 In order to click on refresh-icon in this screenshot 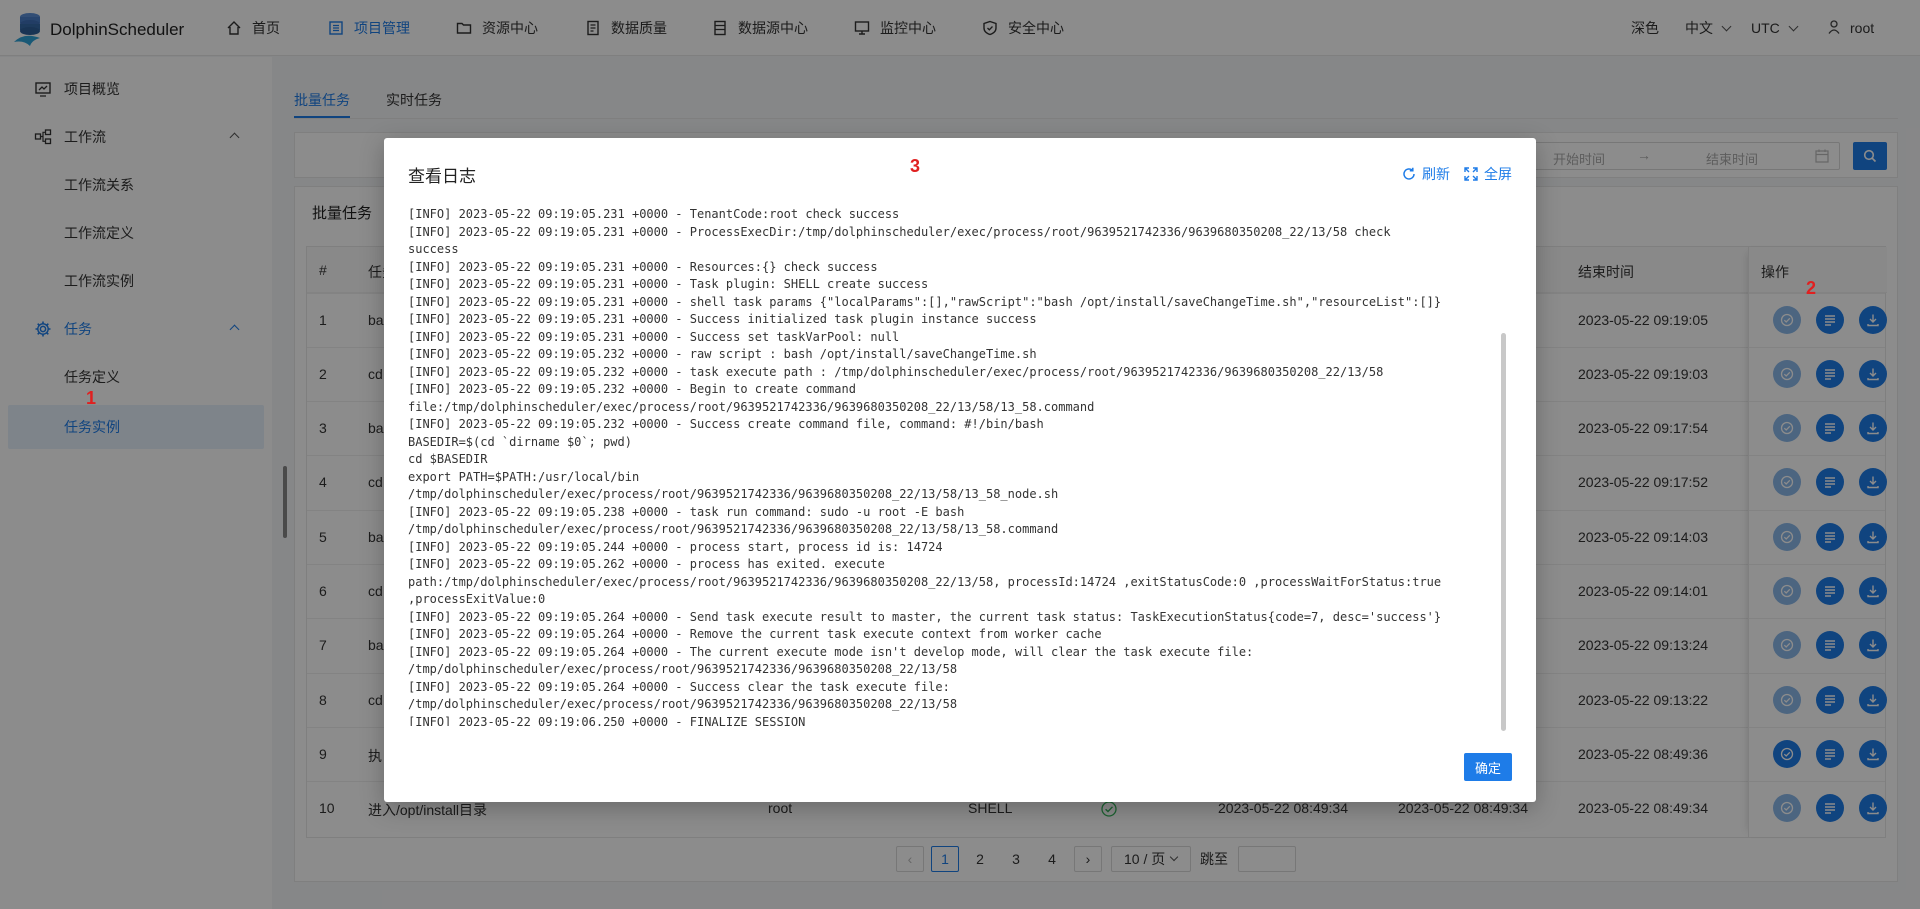, I will do `click(1409, 173)`.